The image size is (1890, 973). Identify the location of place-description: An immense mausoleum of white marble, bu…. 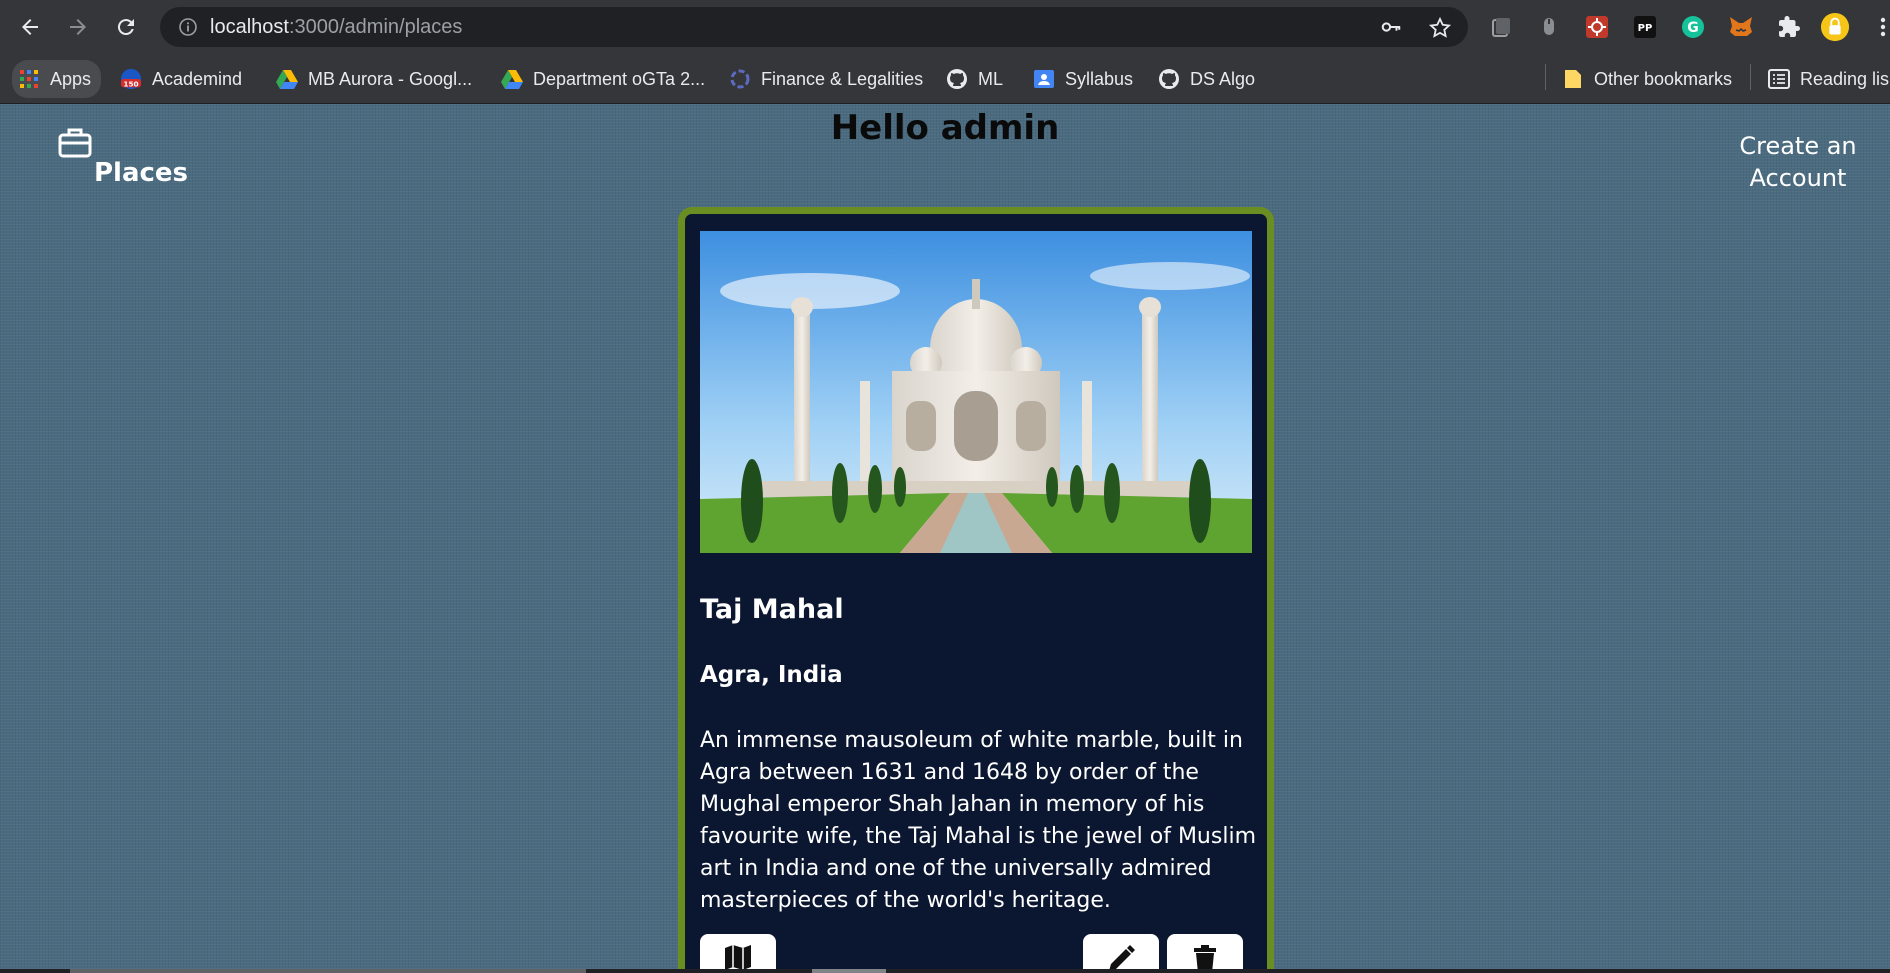
(978, 820).